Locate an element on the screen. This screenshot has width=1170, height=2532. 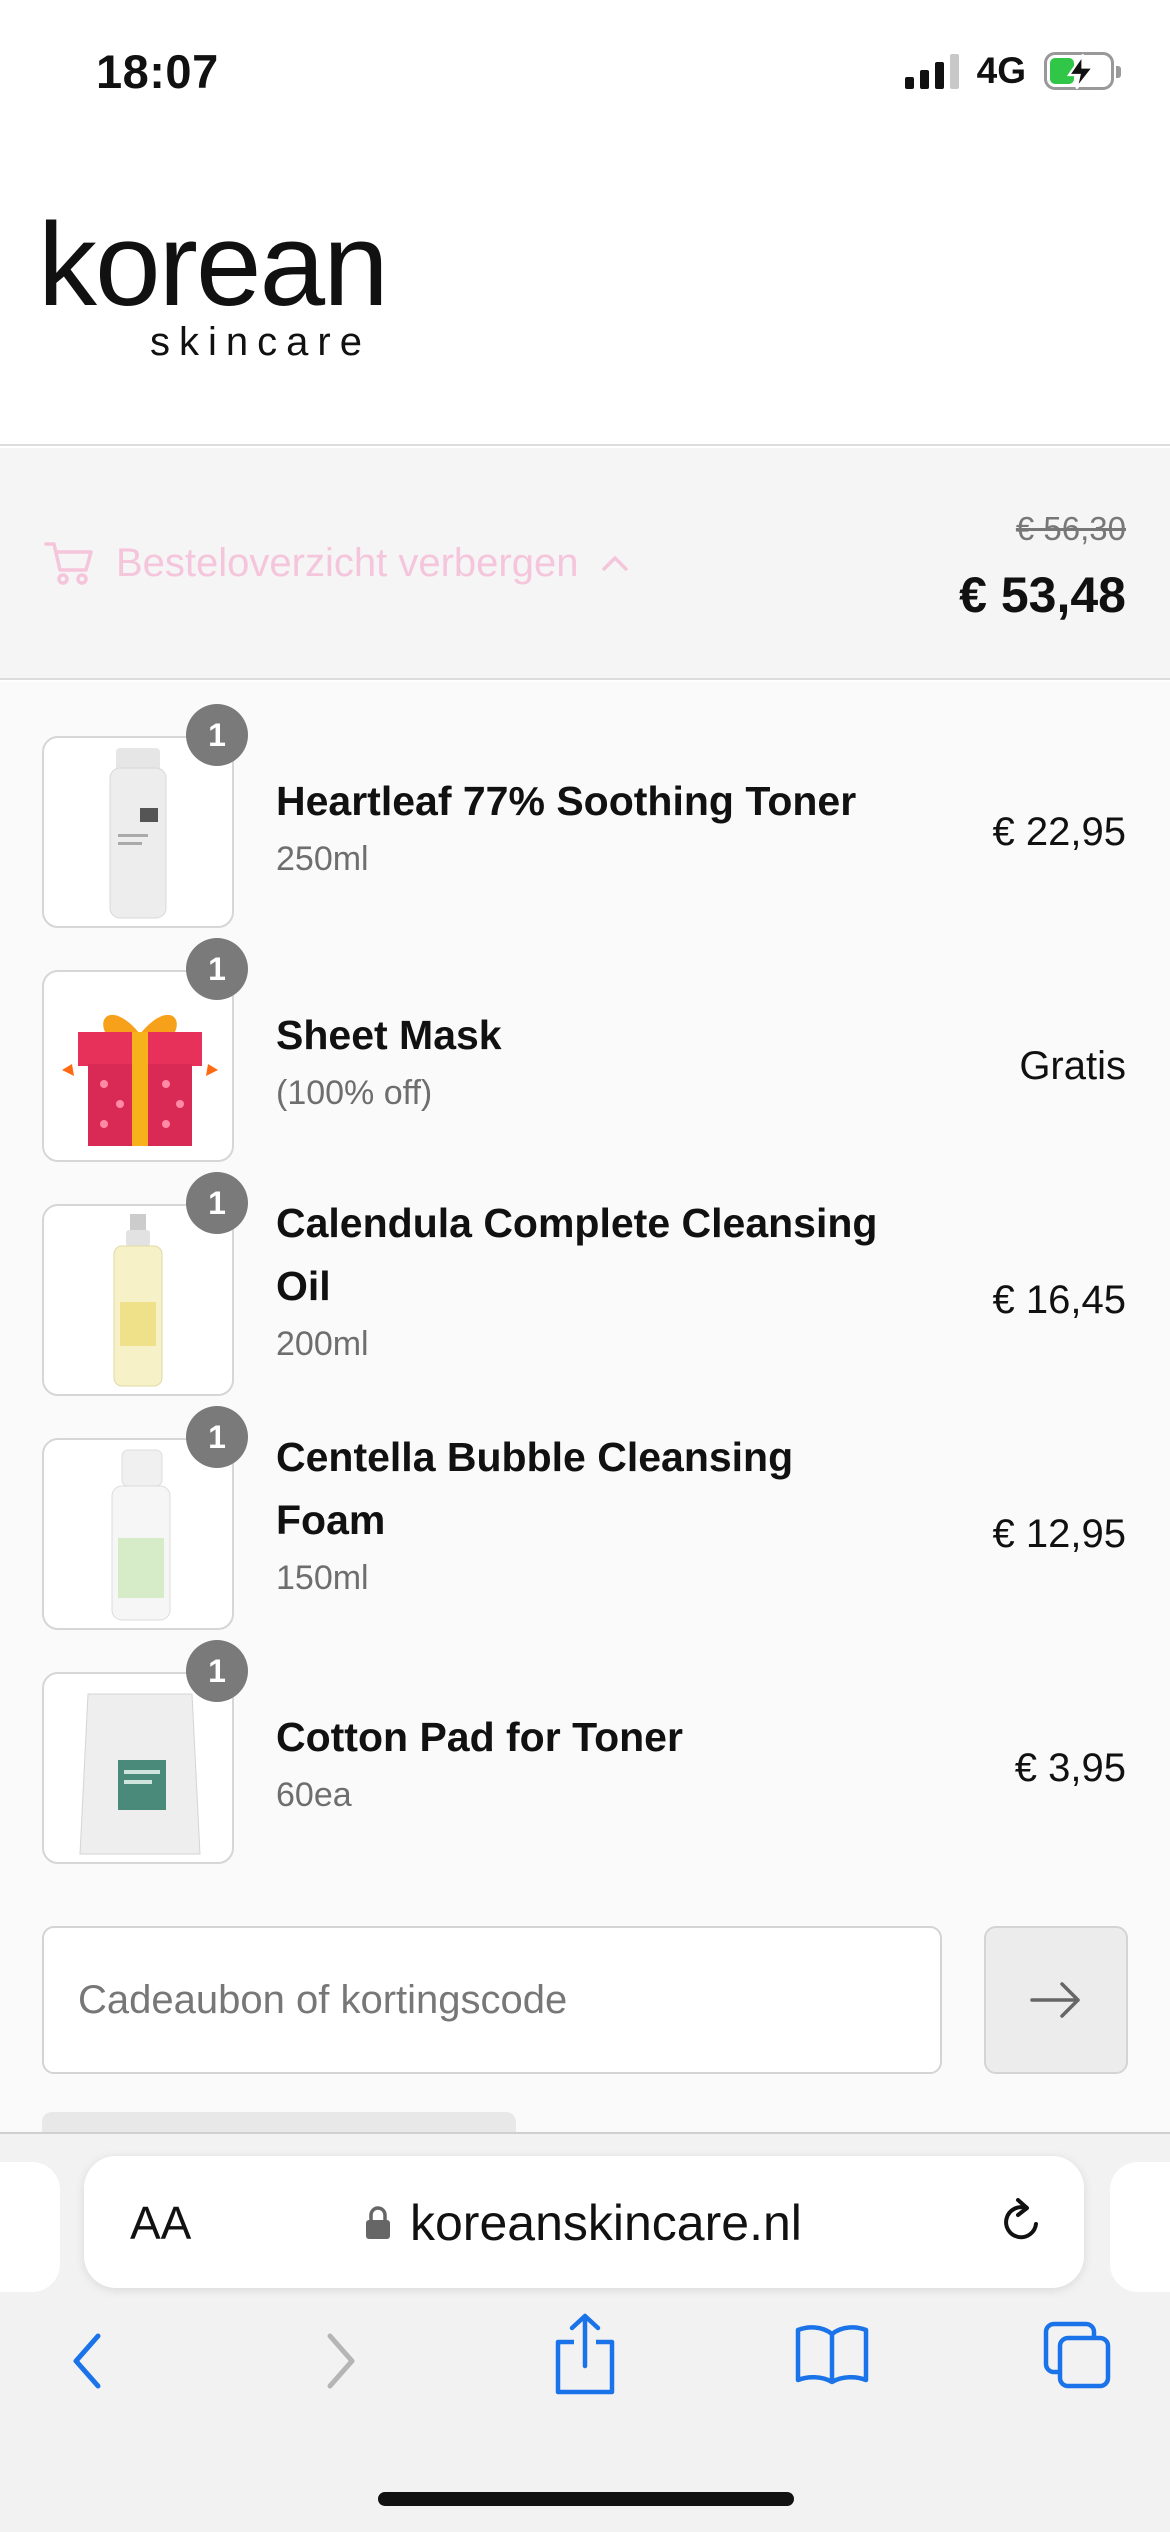
item-price: € 22,95 is located at coordinates (1059, 832).